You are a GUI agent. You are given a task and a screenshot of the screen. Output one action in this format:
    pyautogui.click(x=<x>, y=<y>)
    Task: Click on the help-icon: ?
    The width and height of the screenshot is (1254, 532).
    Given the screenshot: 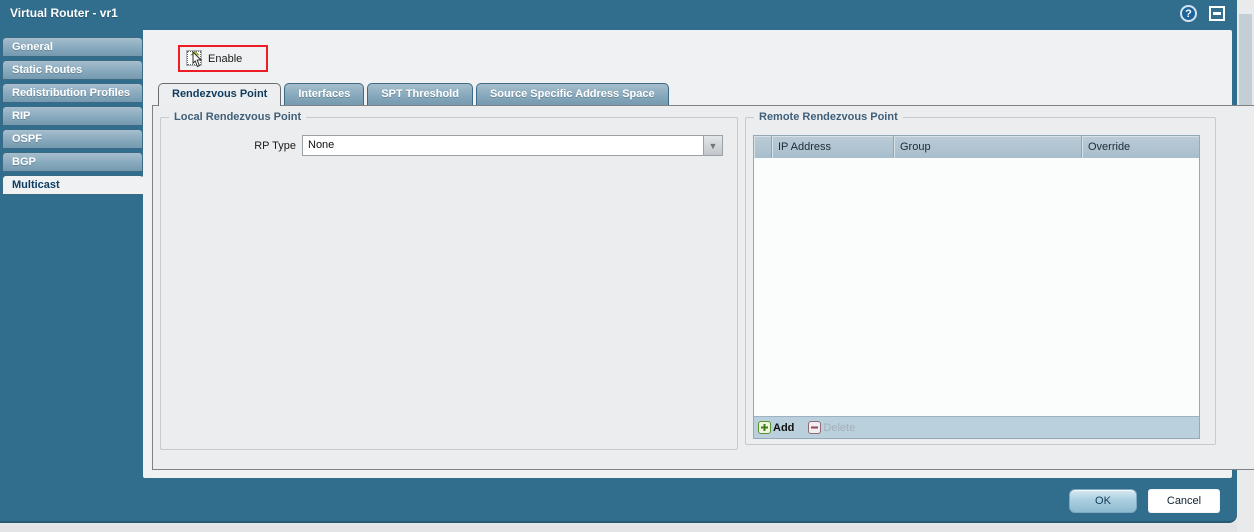 What is the action you would take?
    pyautogui.click(x=1188, y=13)
    